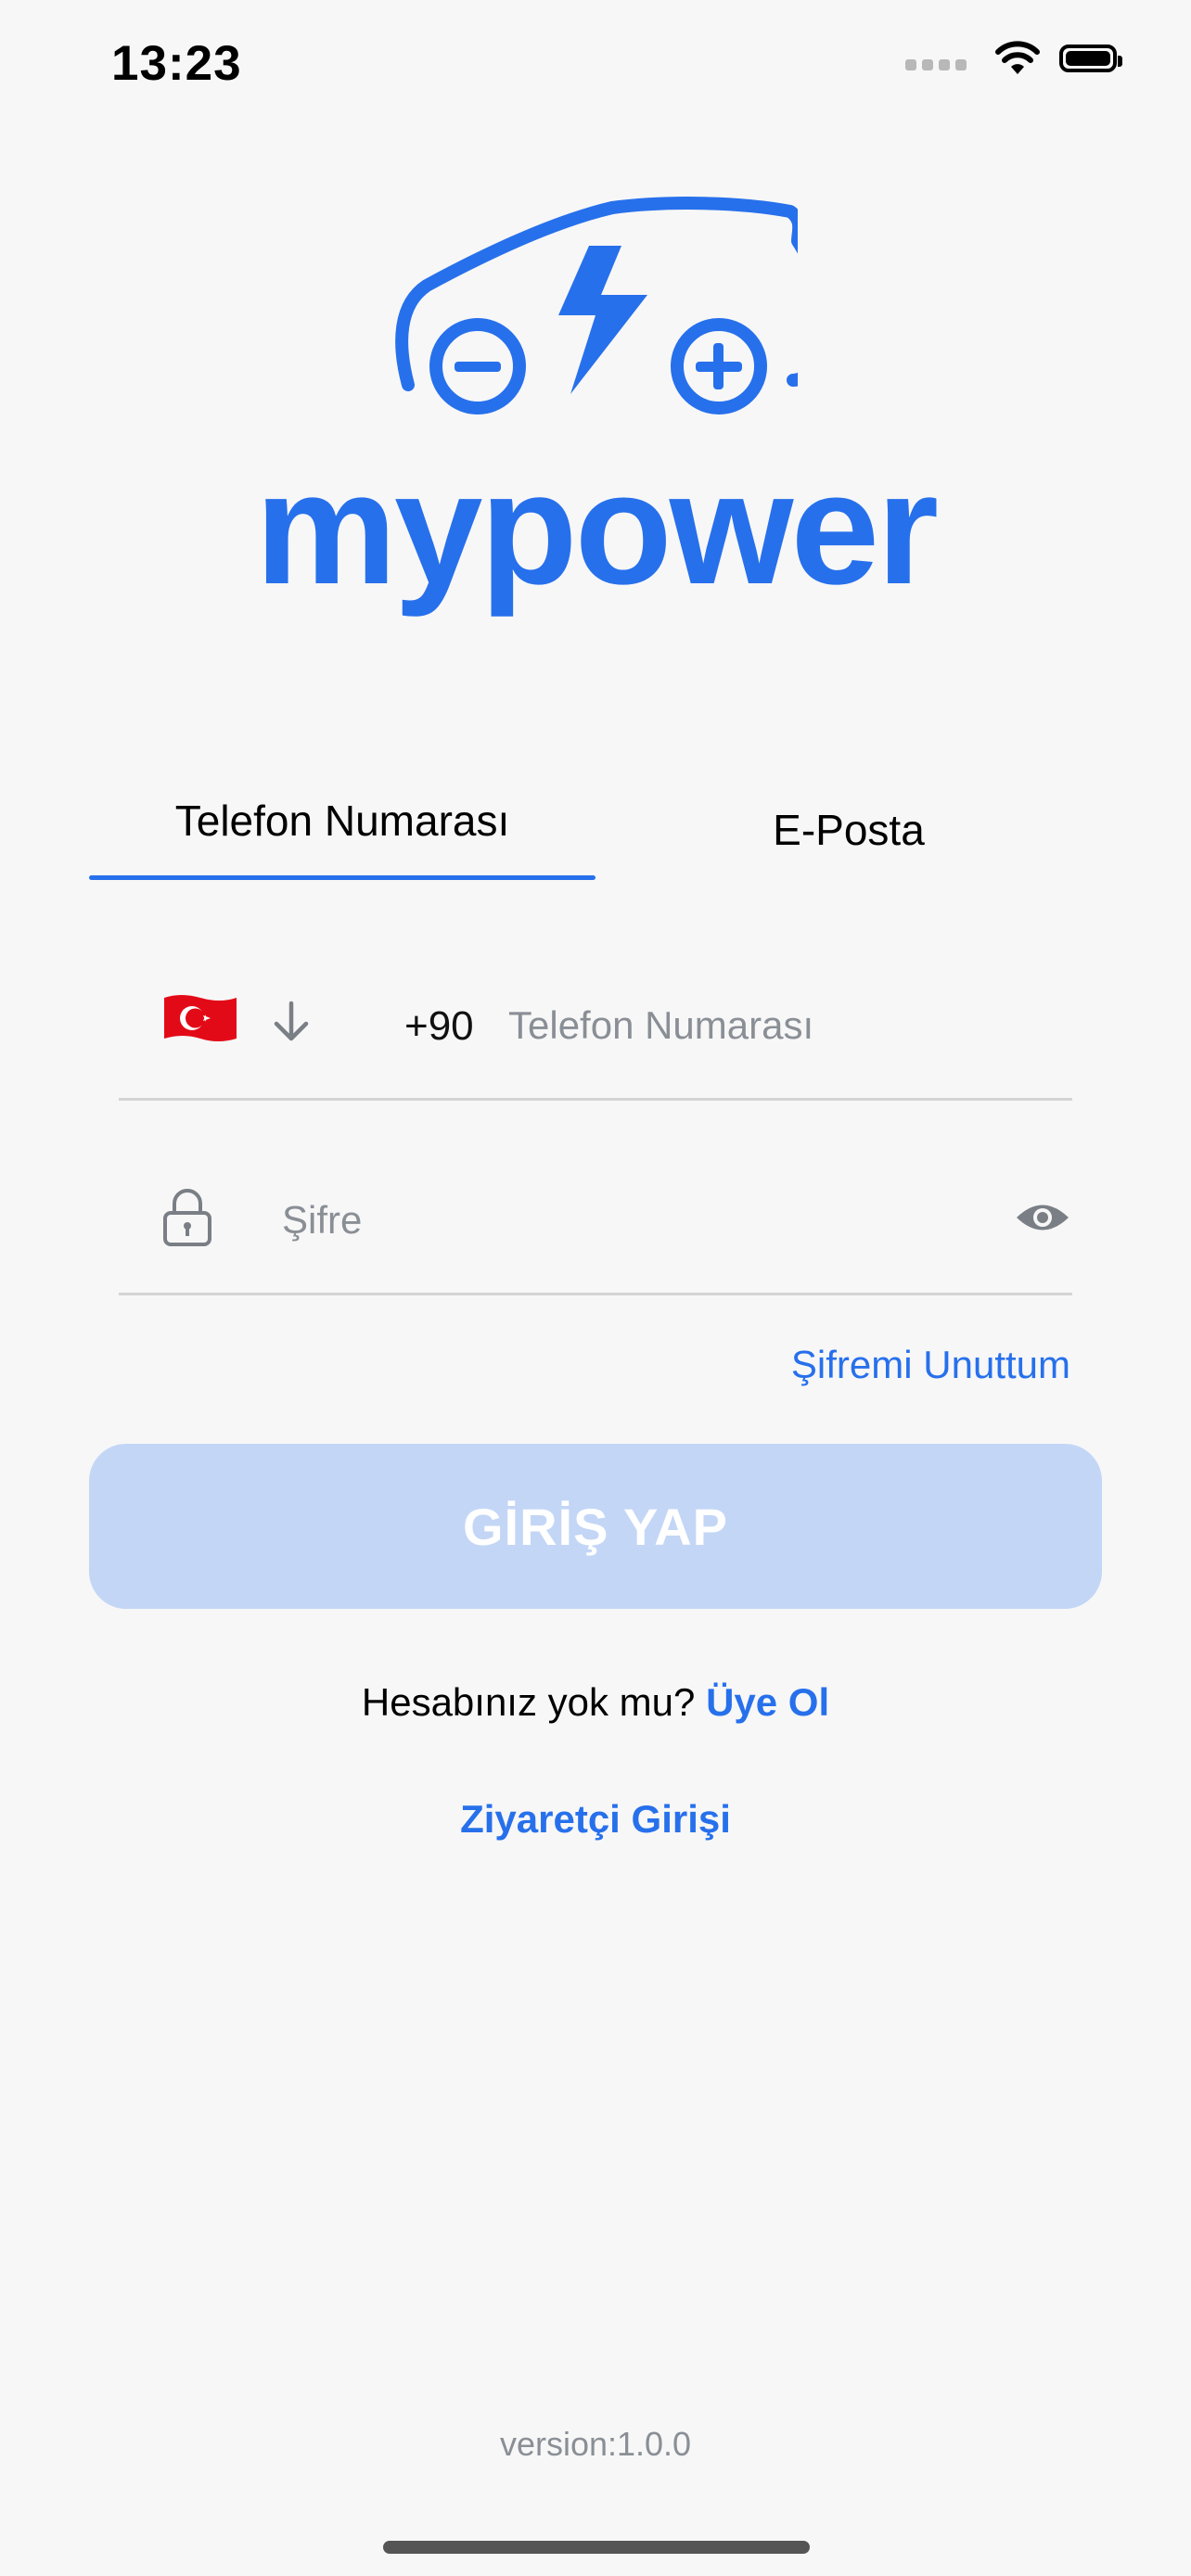  Describe the element at coordinates (595, 1526) in the screenshot. I see `login-button: GİRİŞ YAP` at that location.